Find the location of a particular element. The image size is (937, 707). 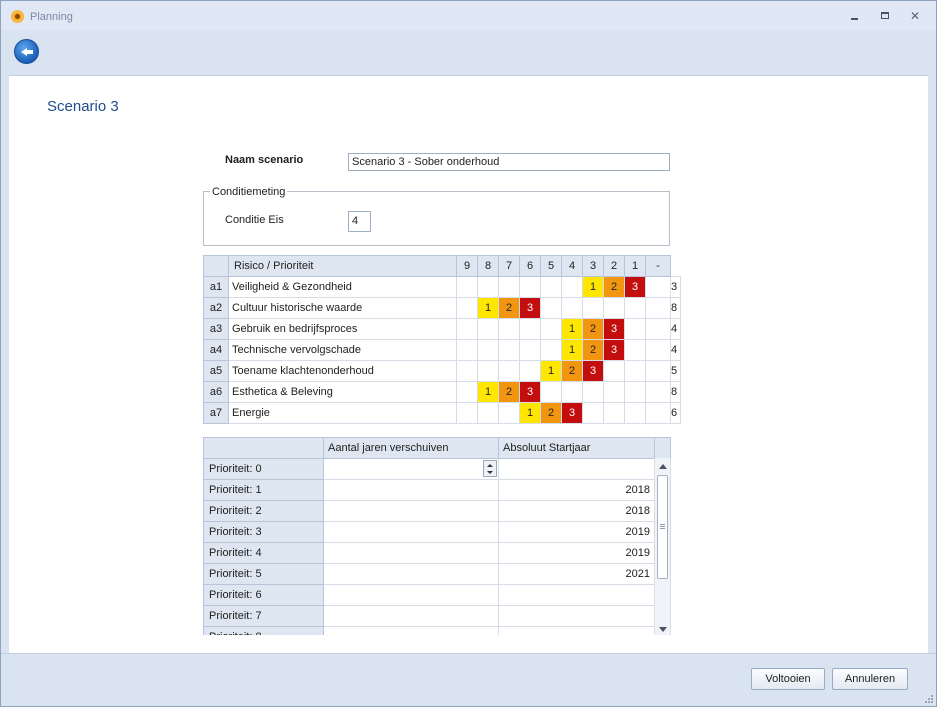

conditiemeting-legend: Conditiemeting is located at coordinates (249, 192).